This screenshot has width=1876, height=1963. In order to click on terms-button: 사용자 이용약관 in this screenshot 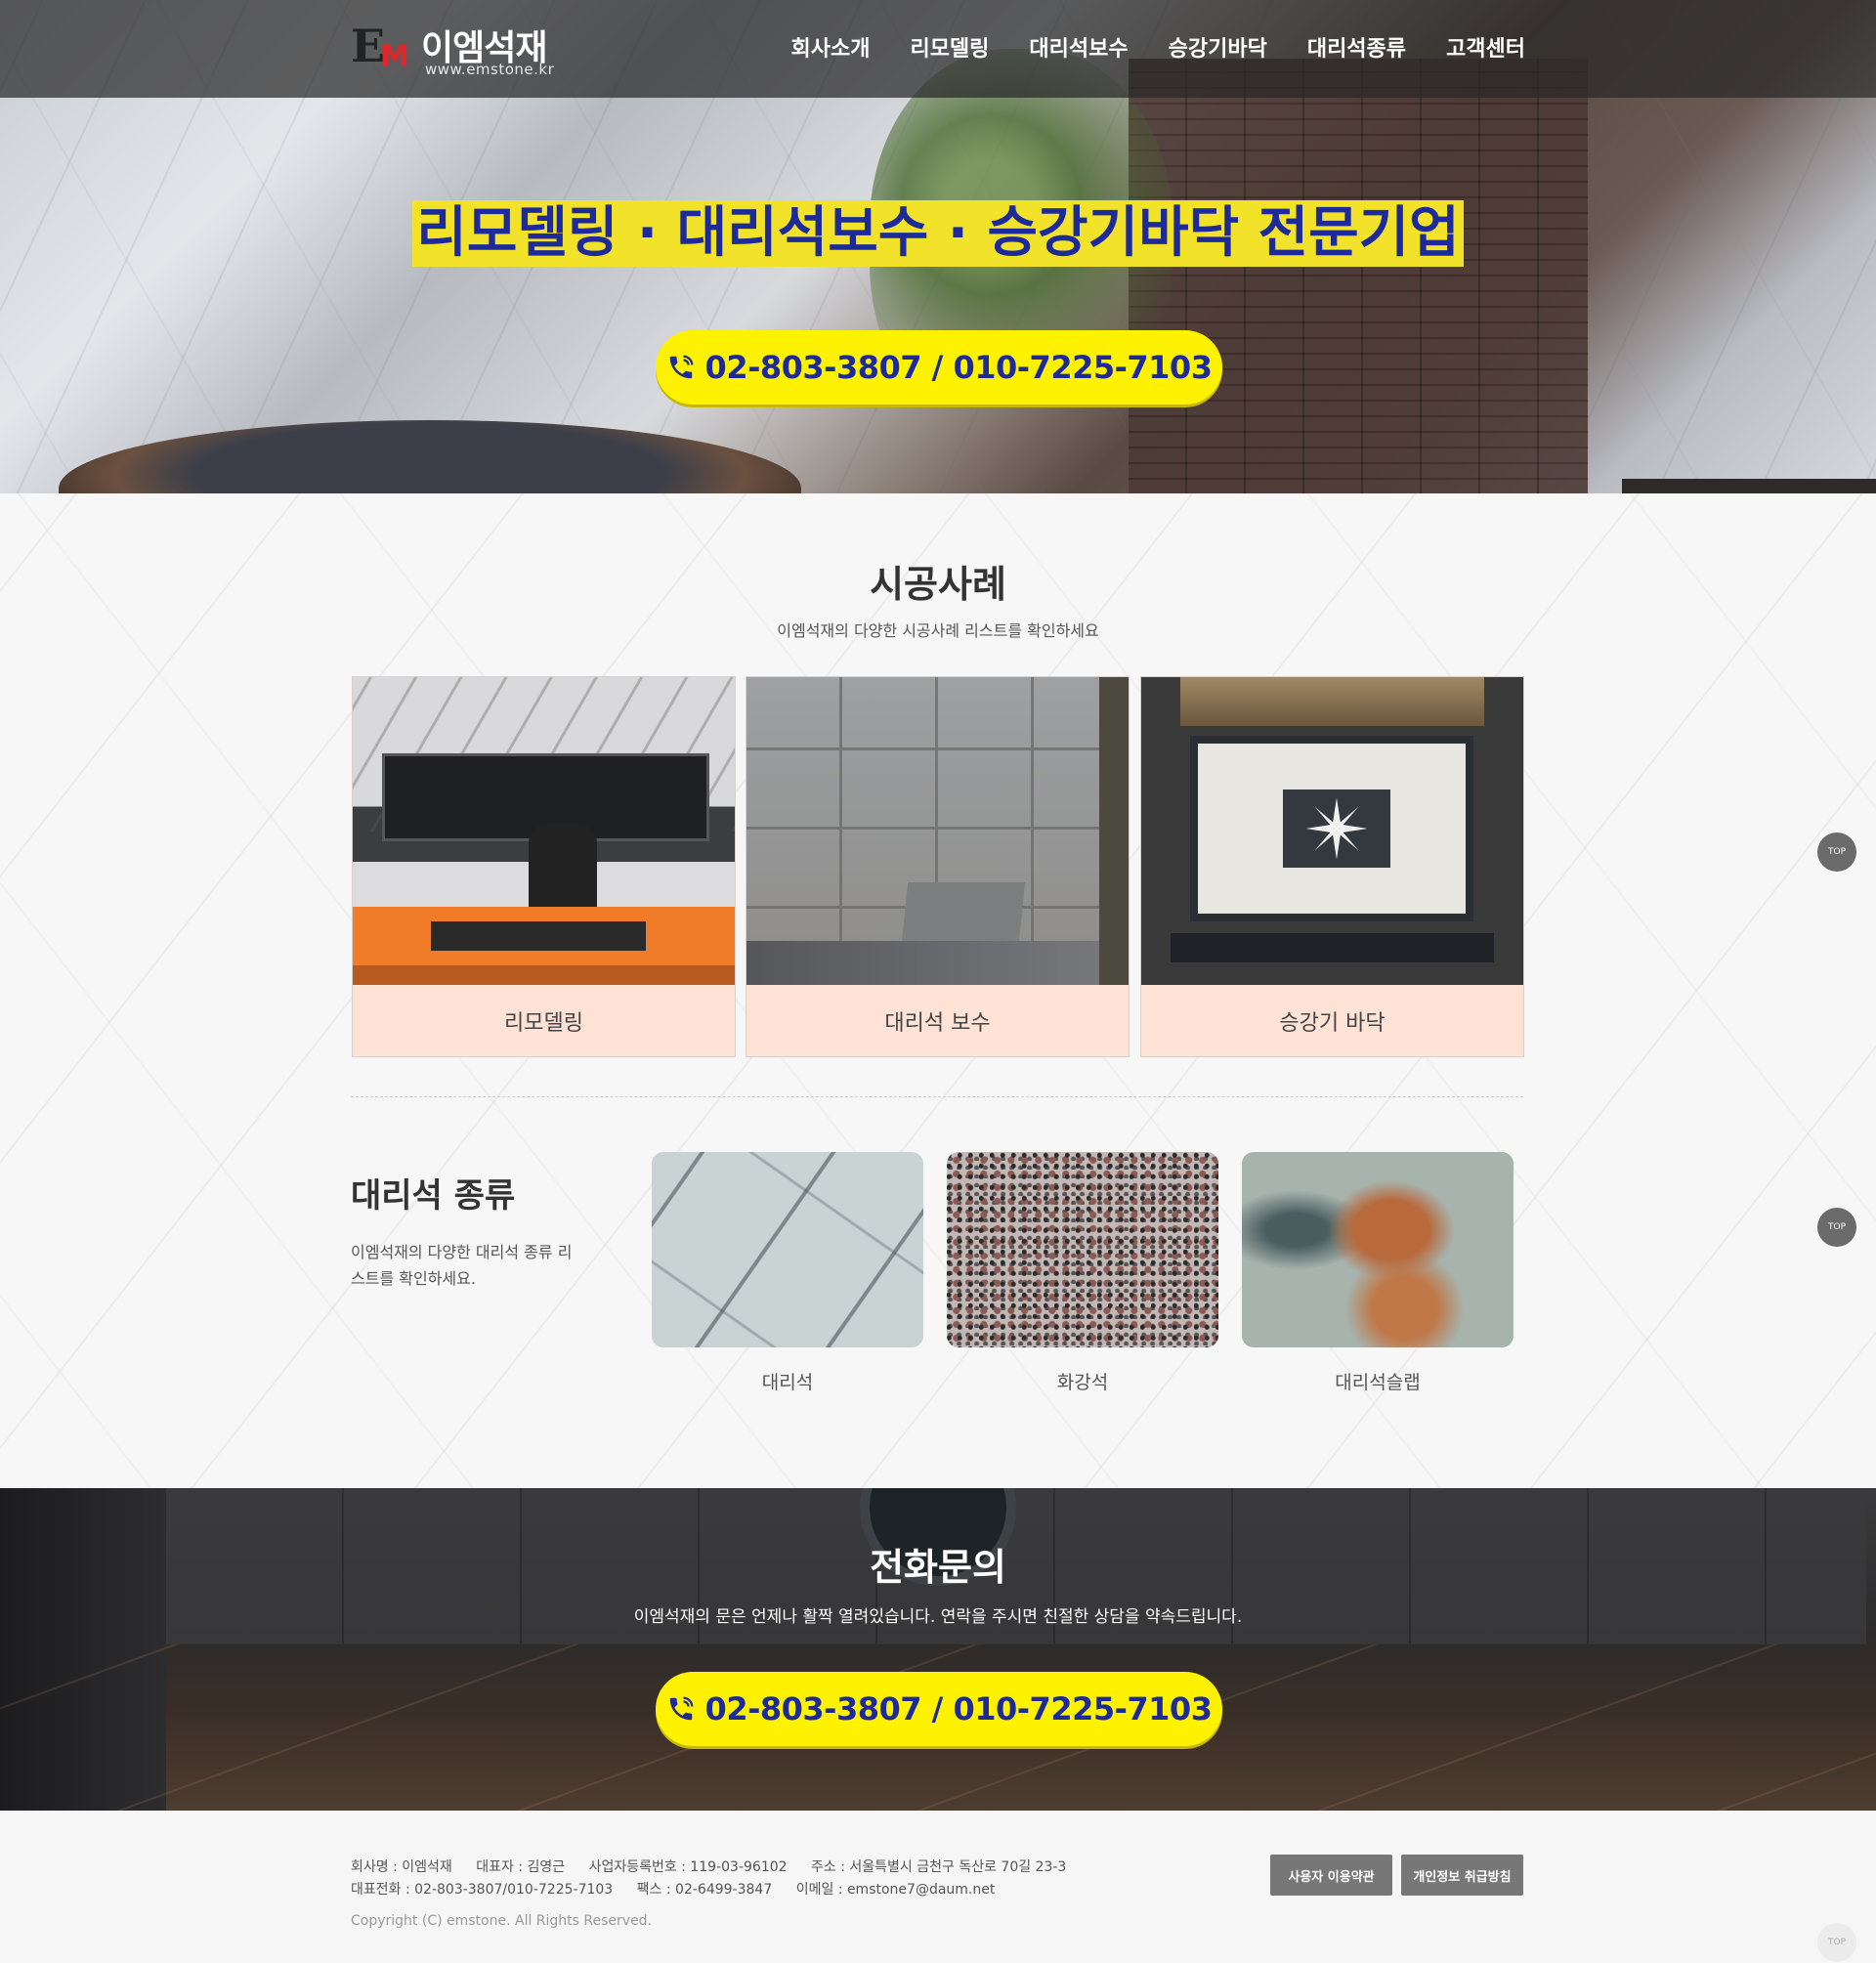, I will do `click(1331, 1875)`.